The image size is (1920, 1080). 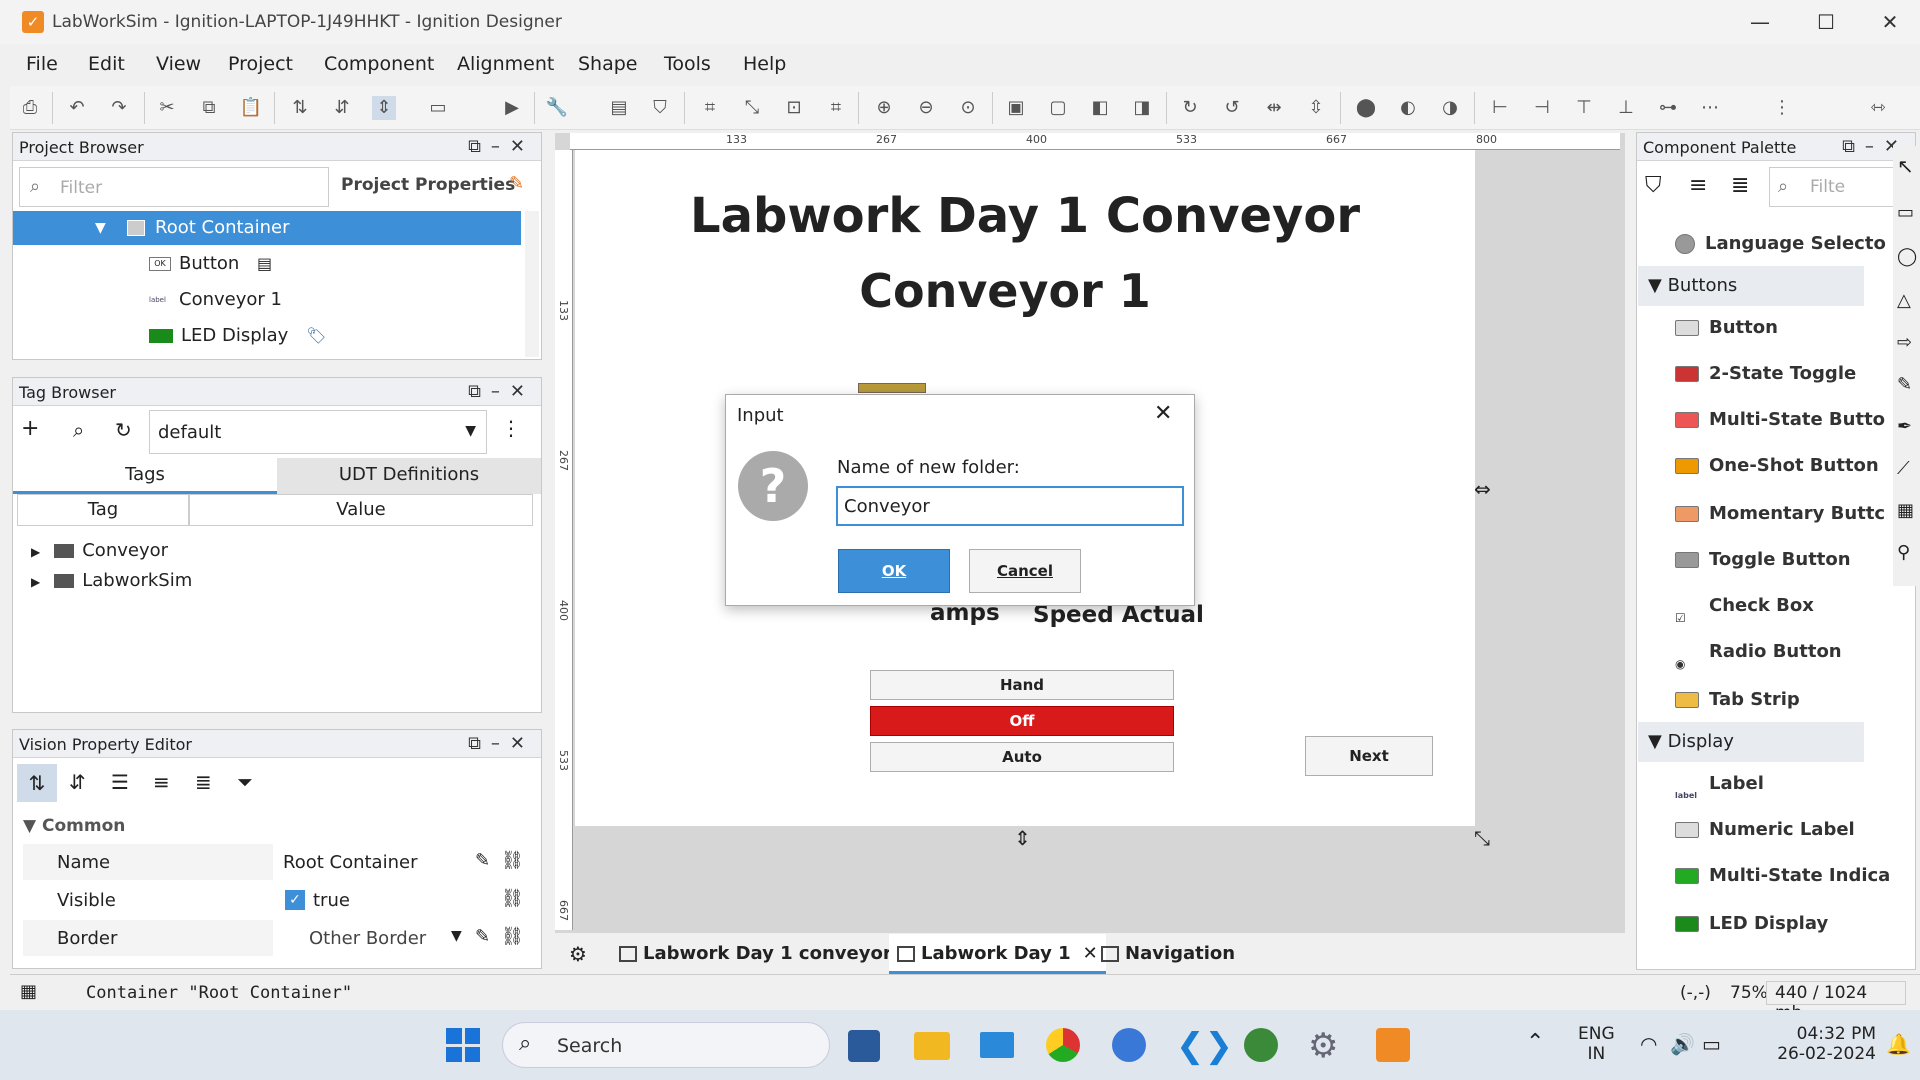 What do you see at coordinates (926, 108) in the screenshot?
I see `zoom-out-icon: ⊖` at bounding box center [926, 108].